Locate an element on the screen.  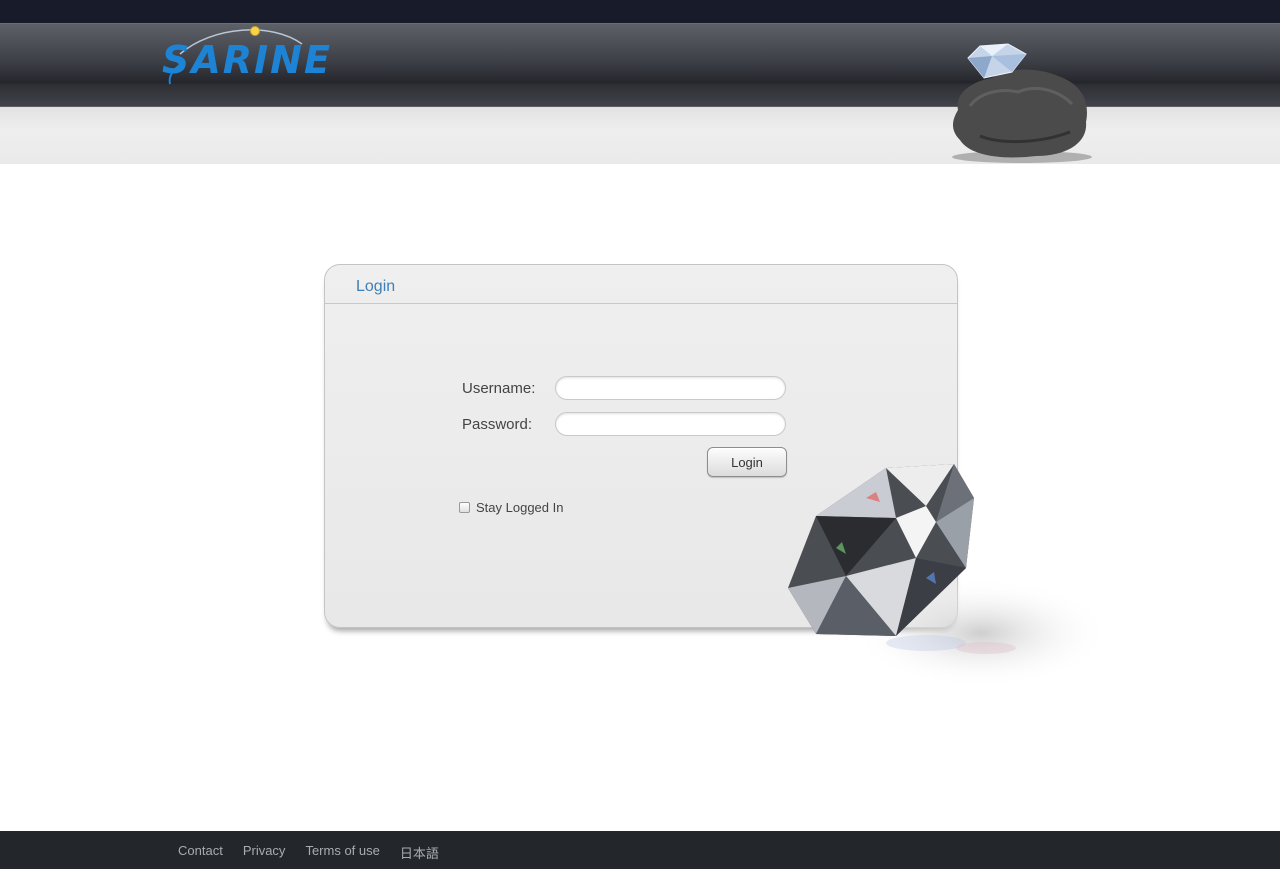
footer-link-contact: Contact is located at coordinates (200, 852).